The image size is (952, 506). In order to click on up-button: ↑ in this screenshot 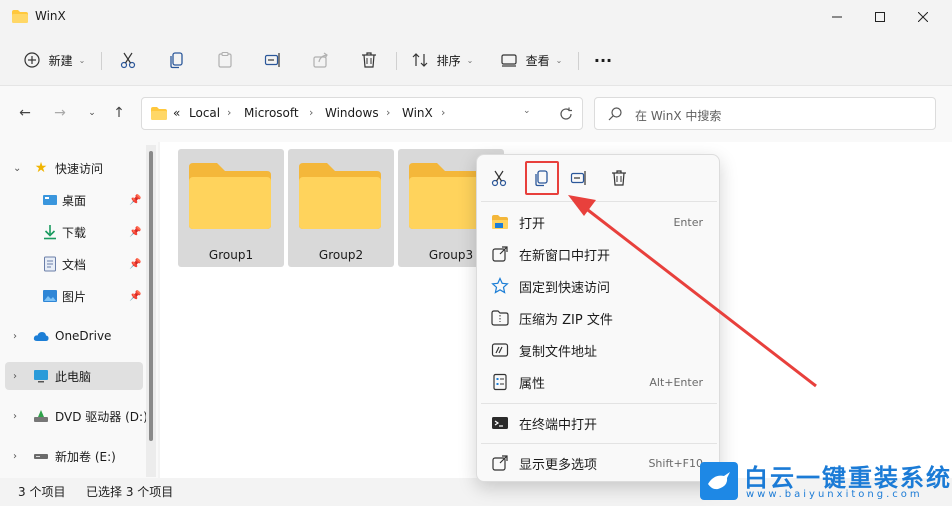, I will do `click(119, 113)`.